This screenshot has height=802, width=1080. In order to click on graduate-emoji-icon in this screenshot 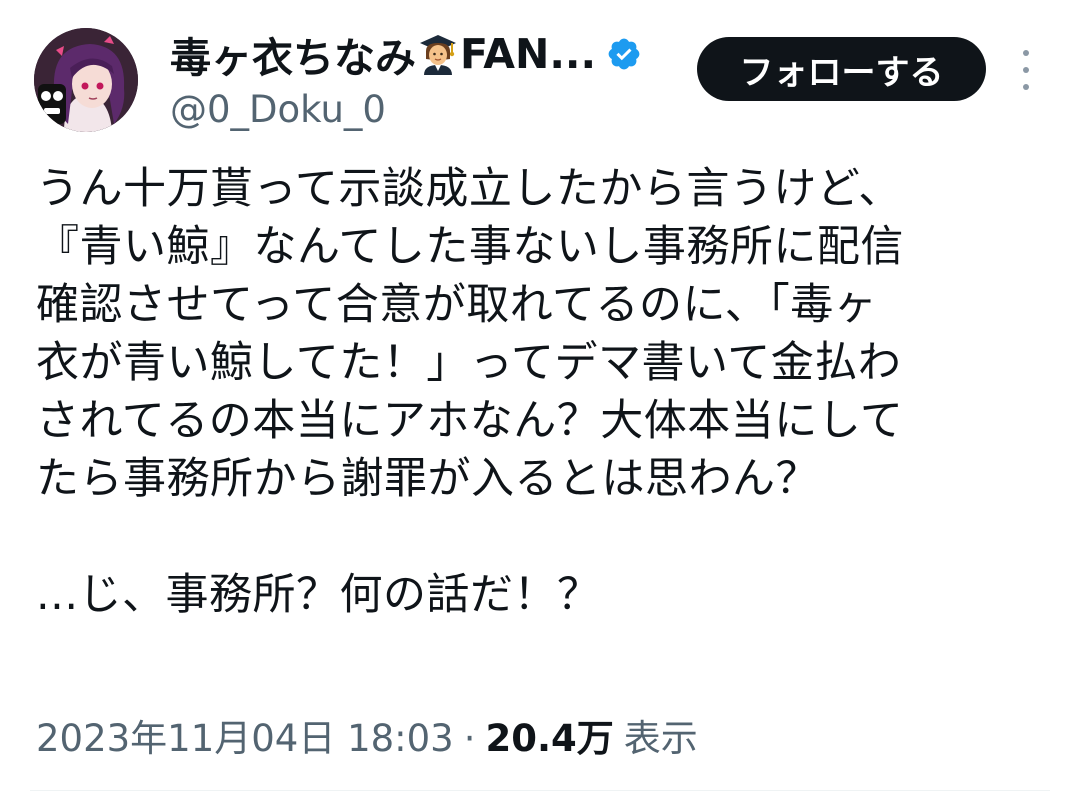, I will do `click(438, 54)`.